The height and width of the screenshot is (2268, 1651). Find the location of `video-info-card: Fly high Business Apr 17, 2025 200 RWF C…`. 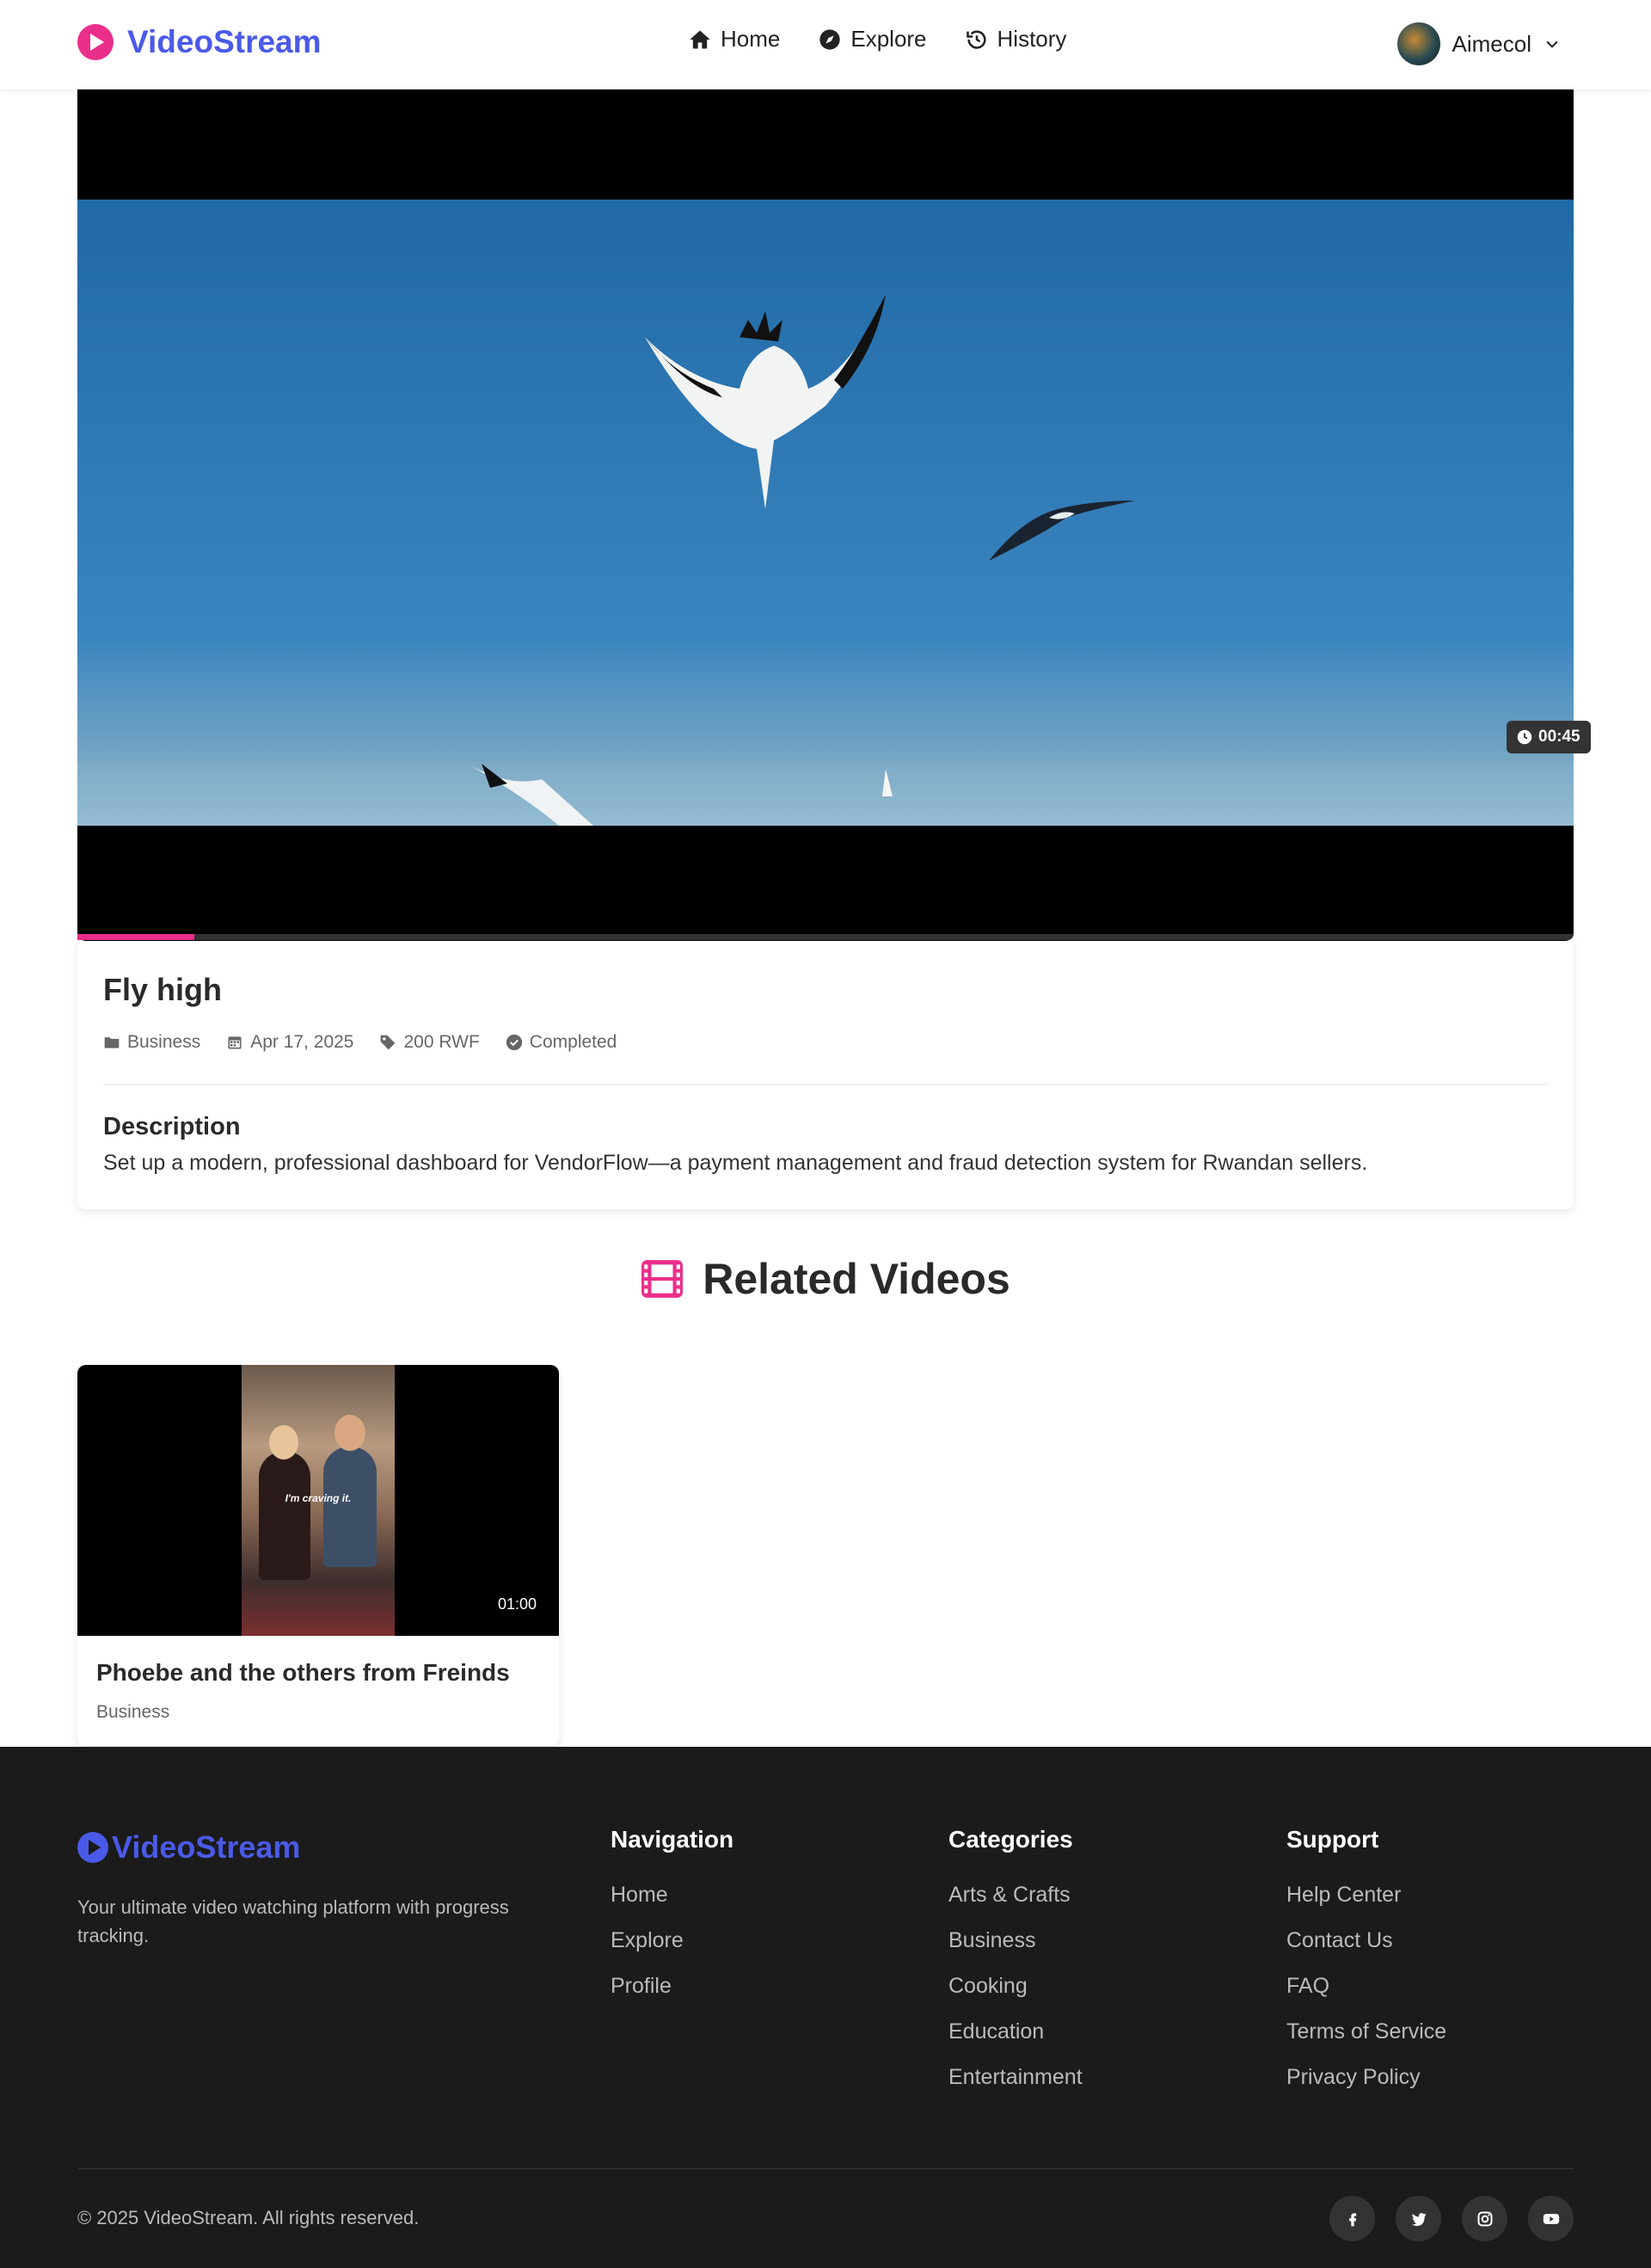

video-info-card: Fly high Business Apr 17, 2025 200 RWF C… is located at coordinates (825, 1075).